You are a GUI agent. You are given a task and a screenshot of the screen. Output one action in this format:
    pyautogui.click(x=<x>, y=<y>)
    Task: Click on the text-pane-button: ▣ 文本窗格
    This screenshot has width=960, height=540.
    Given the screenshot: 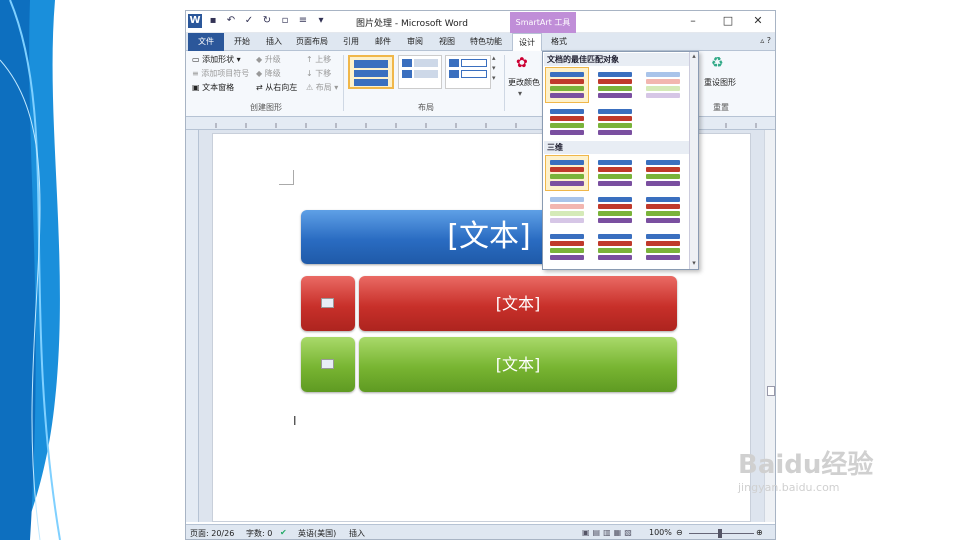 What is the action you would take?
    pyautogui.click(x=213, y=87)
    